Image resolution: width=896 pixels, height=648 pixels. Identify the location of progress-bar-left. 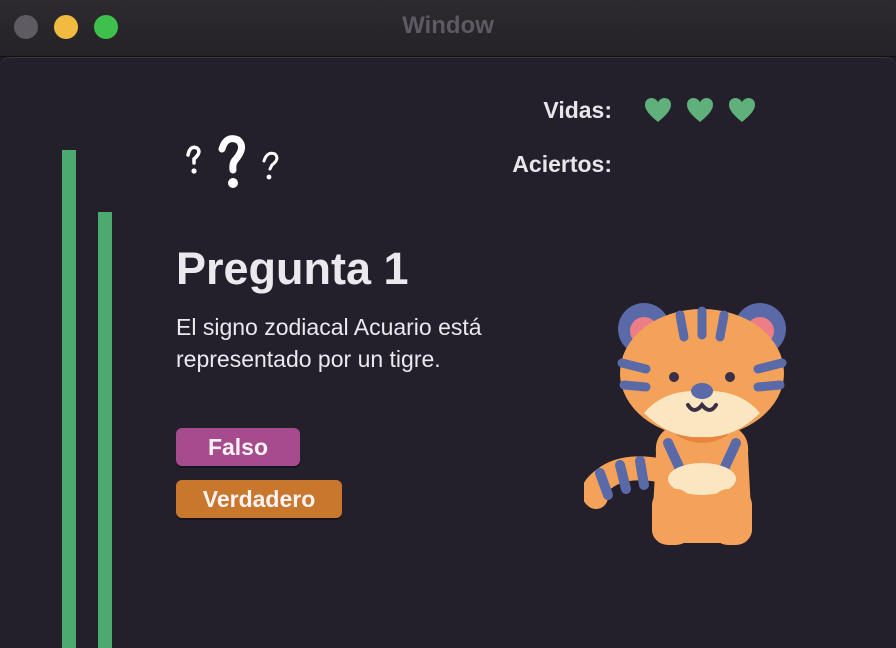
(69, 399).